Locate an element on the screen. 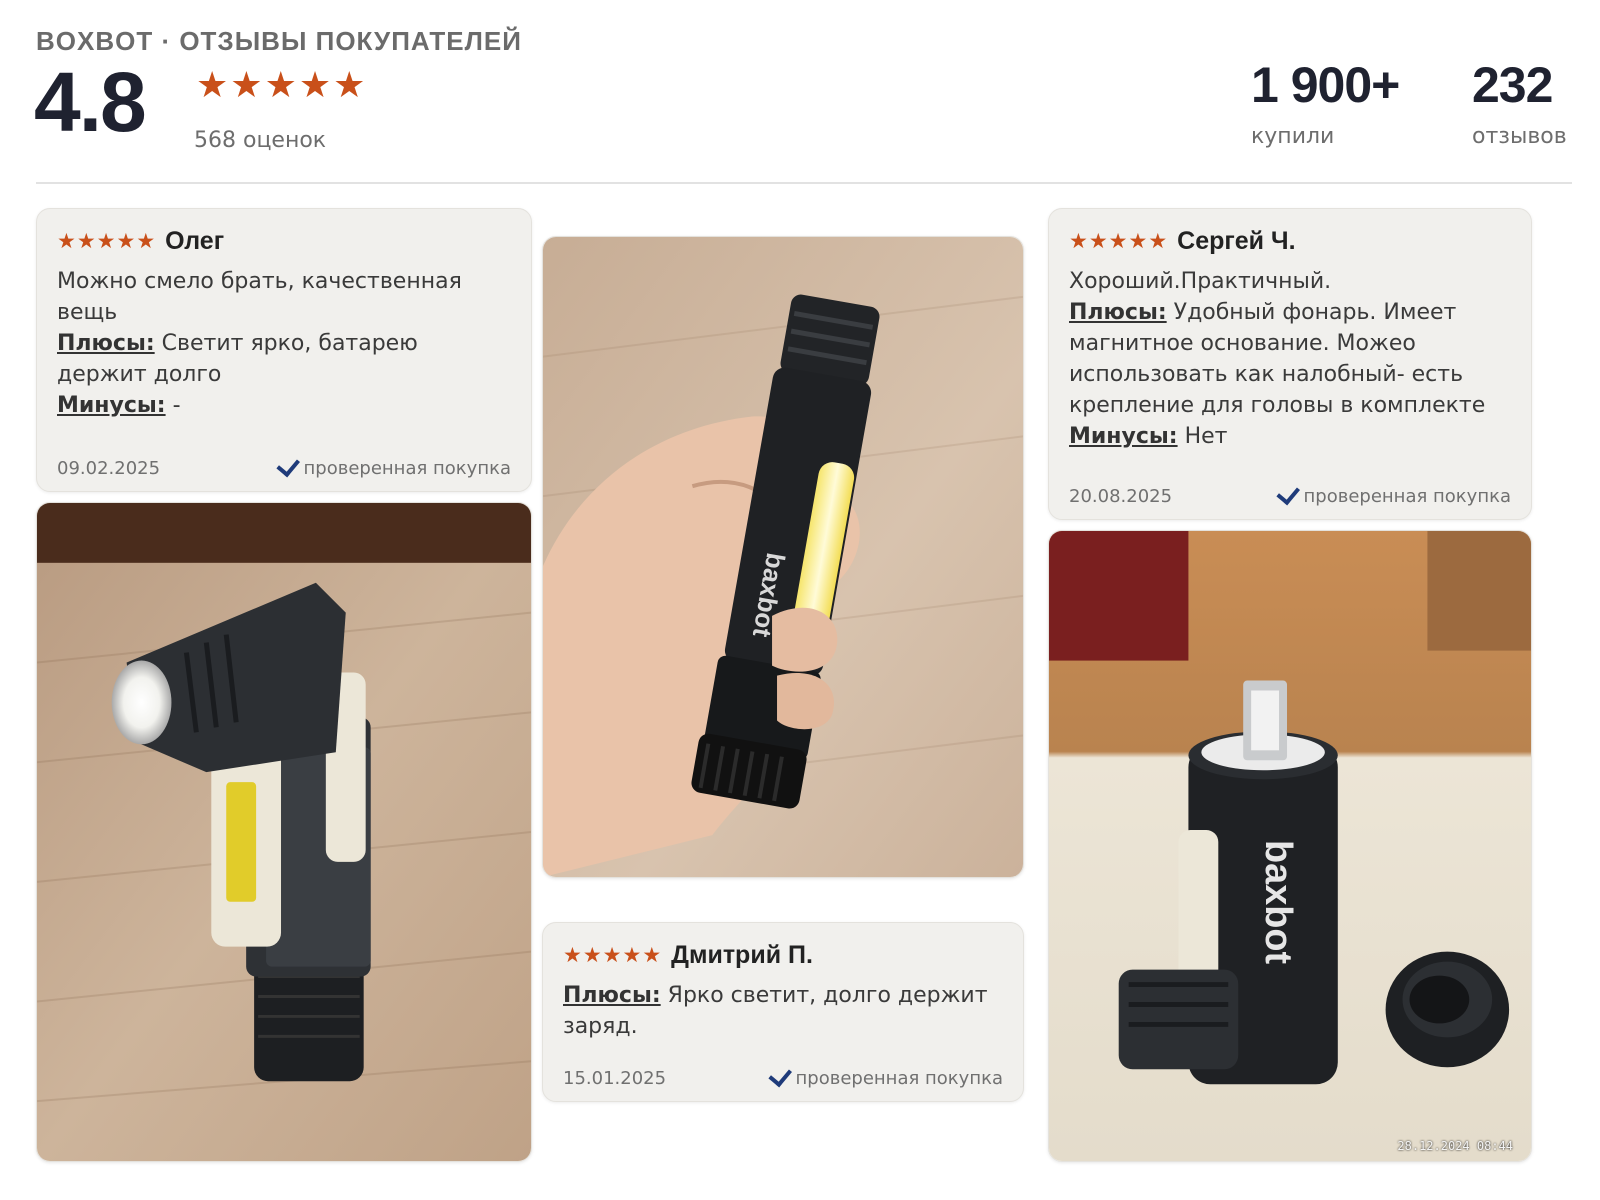 This screenshot has height=1200, width=1600. brand-title: BOXBOT · ОТЗЫВЫ ПОКУПАТЕЛЕЙ is located at coordinates (279, 41).